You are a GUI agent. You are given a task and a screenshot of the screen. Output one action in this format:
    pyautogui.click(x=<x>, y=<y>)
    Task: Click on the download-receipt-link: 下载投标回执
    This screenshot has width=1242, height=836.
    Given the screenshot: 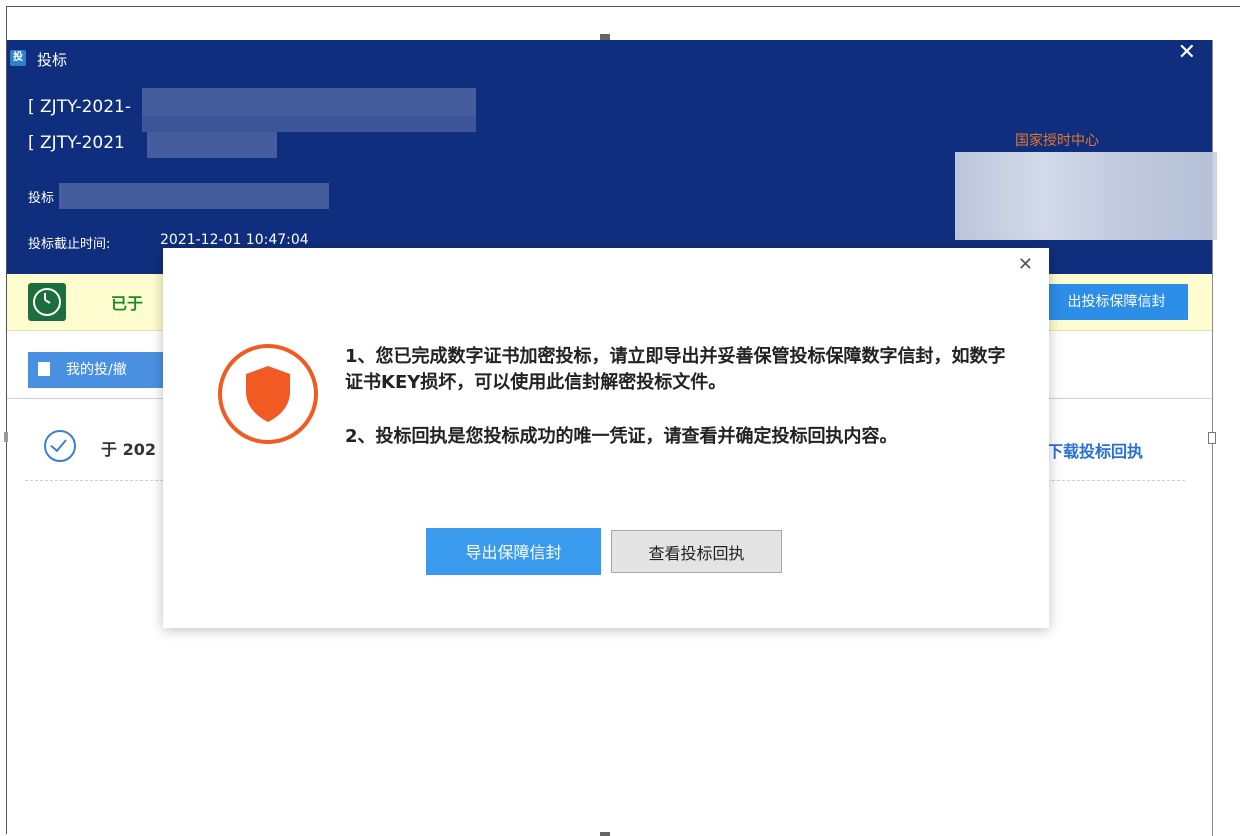 What is the action you would take?
    pyautogui.click(x=1095, y=450)
    